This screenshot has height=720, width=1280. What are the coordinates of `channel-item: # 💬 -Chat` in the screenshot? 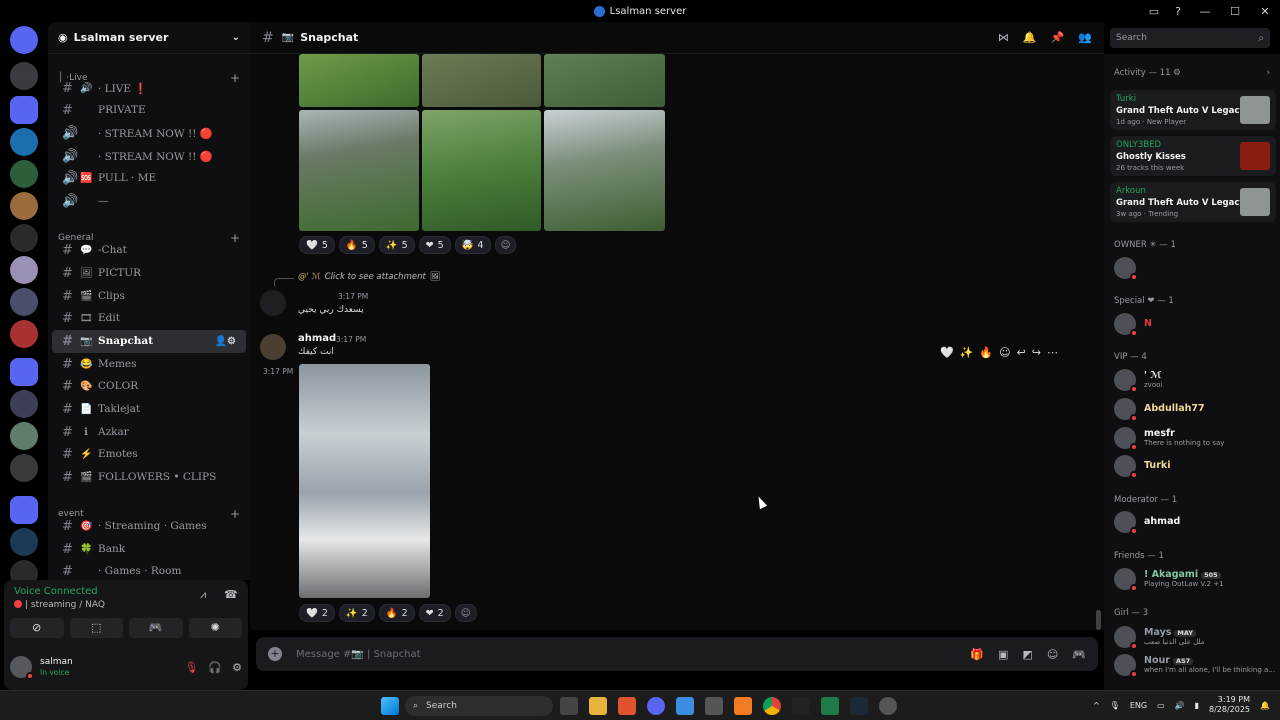 It's located at (149, 250).